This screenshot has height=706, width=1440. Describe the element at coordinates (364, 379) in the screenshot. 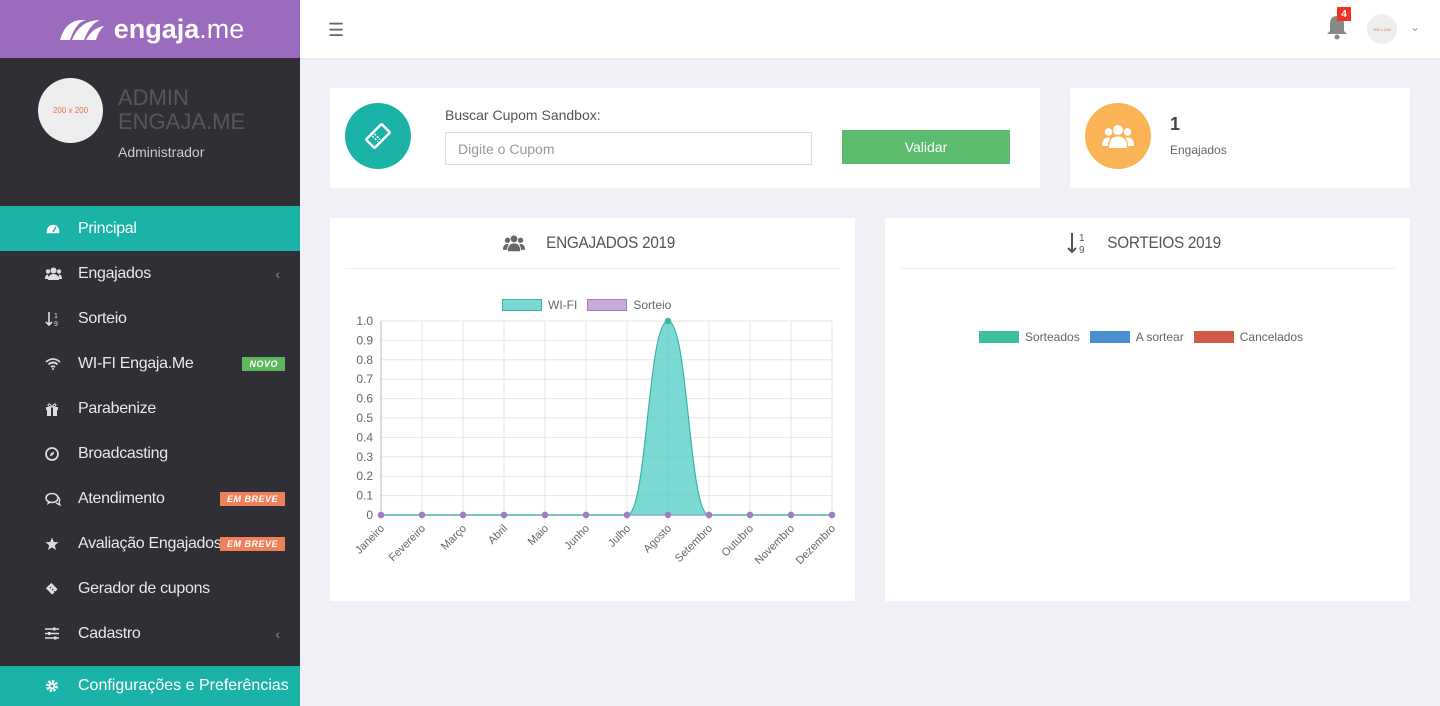

I see `y-tick-label: 0.7` at that location.